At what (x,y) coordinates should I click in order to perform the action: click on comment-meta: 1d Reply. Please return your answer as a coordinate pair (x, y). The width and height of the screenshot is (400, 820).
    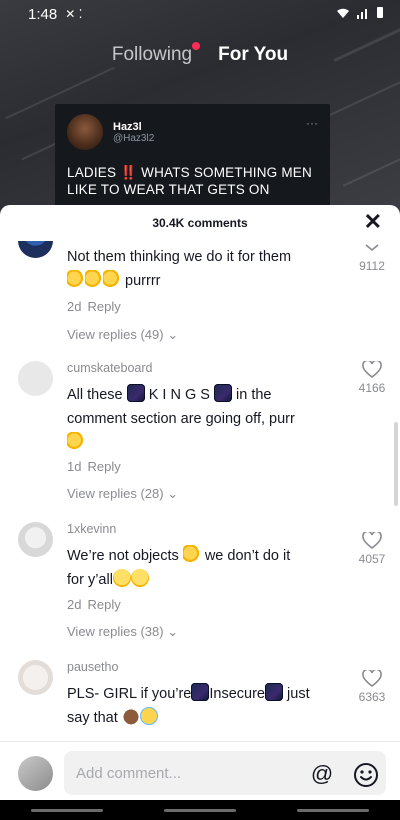
    Looking at the image, I should click on (94, 466).